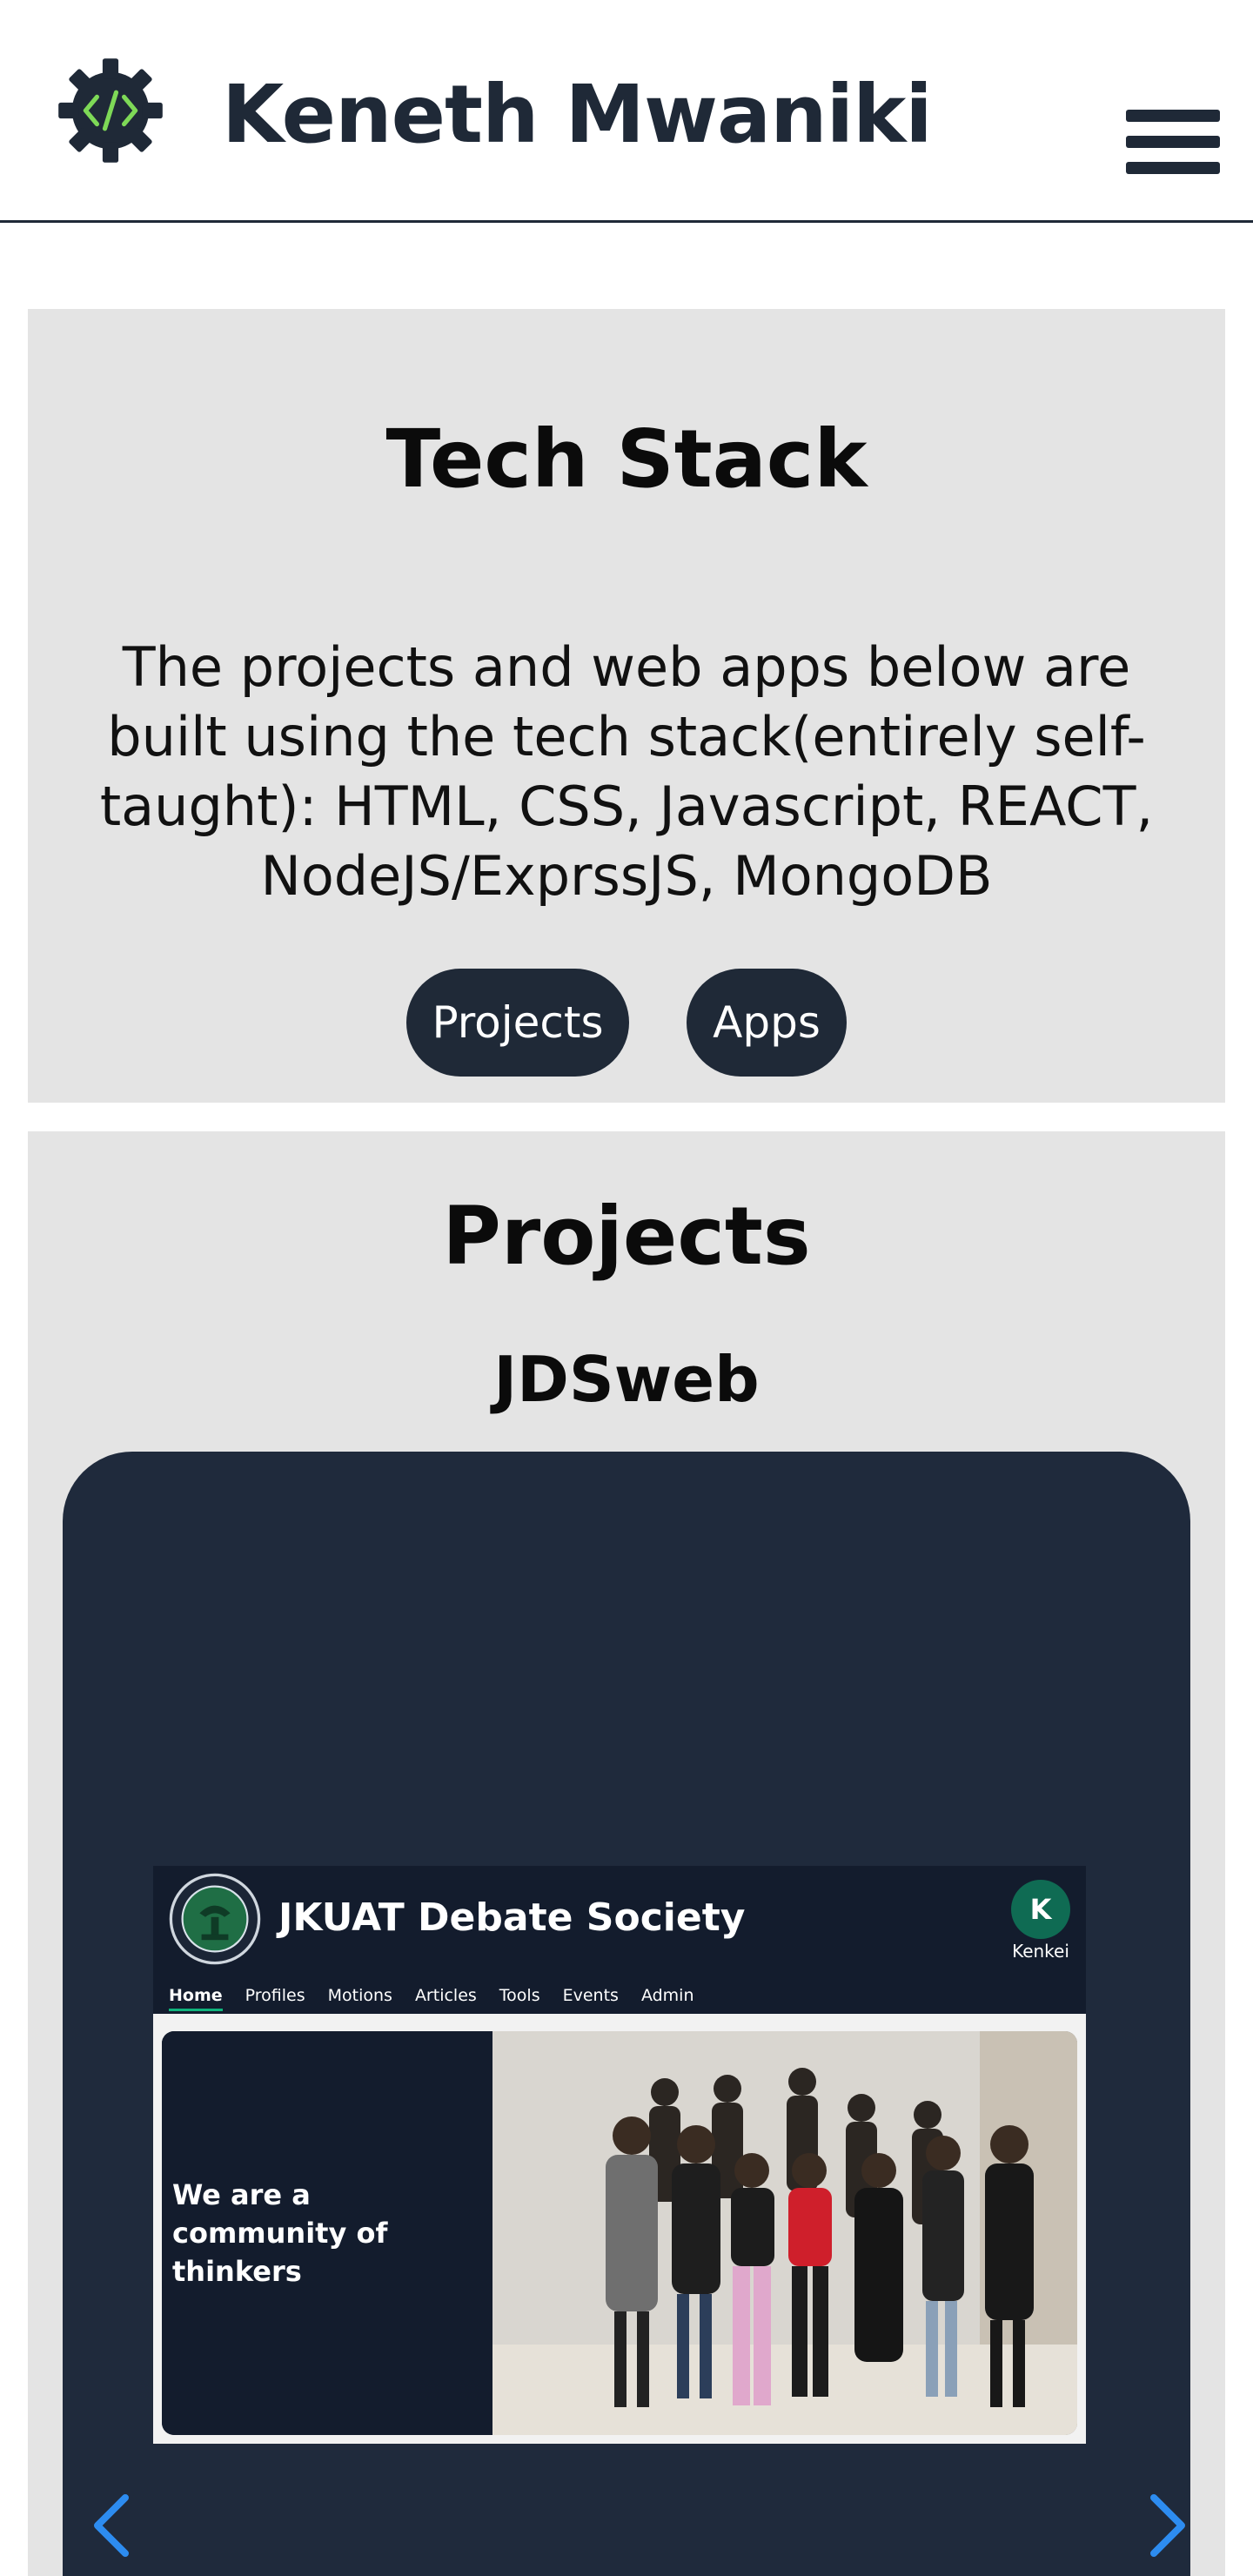  I want to click on site-header: Keneth Mwaniki, so click(626, 111).